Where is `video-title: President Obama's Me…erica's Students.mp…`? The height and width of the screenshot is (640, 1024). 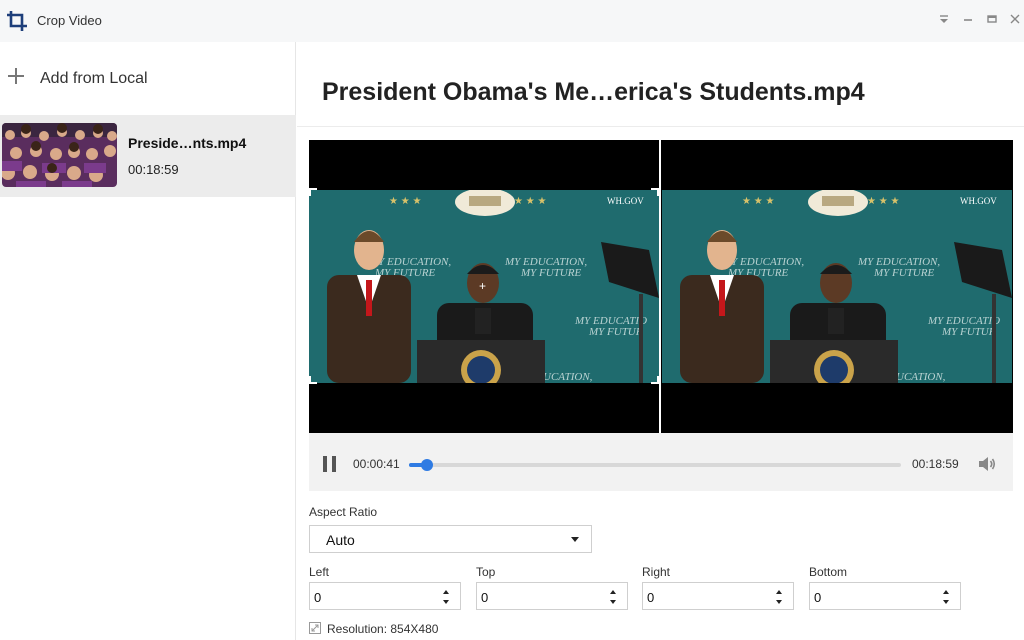 video-title: President Obama's Me…erica's Students.mp… is located at coordinates (593, 92).